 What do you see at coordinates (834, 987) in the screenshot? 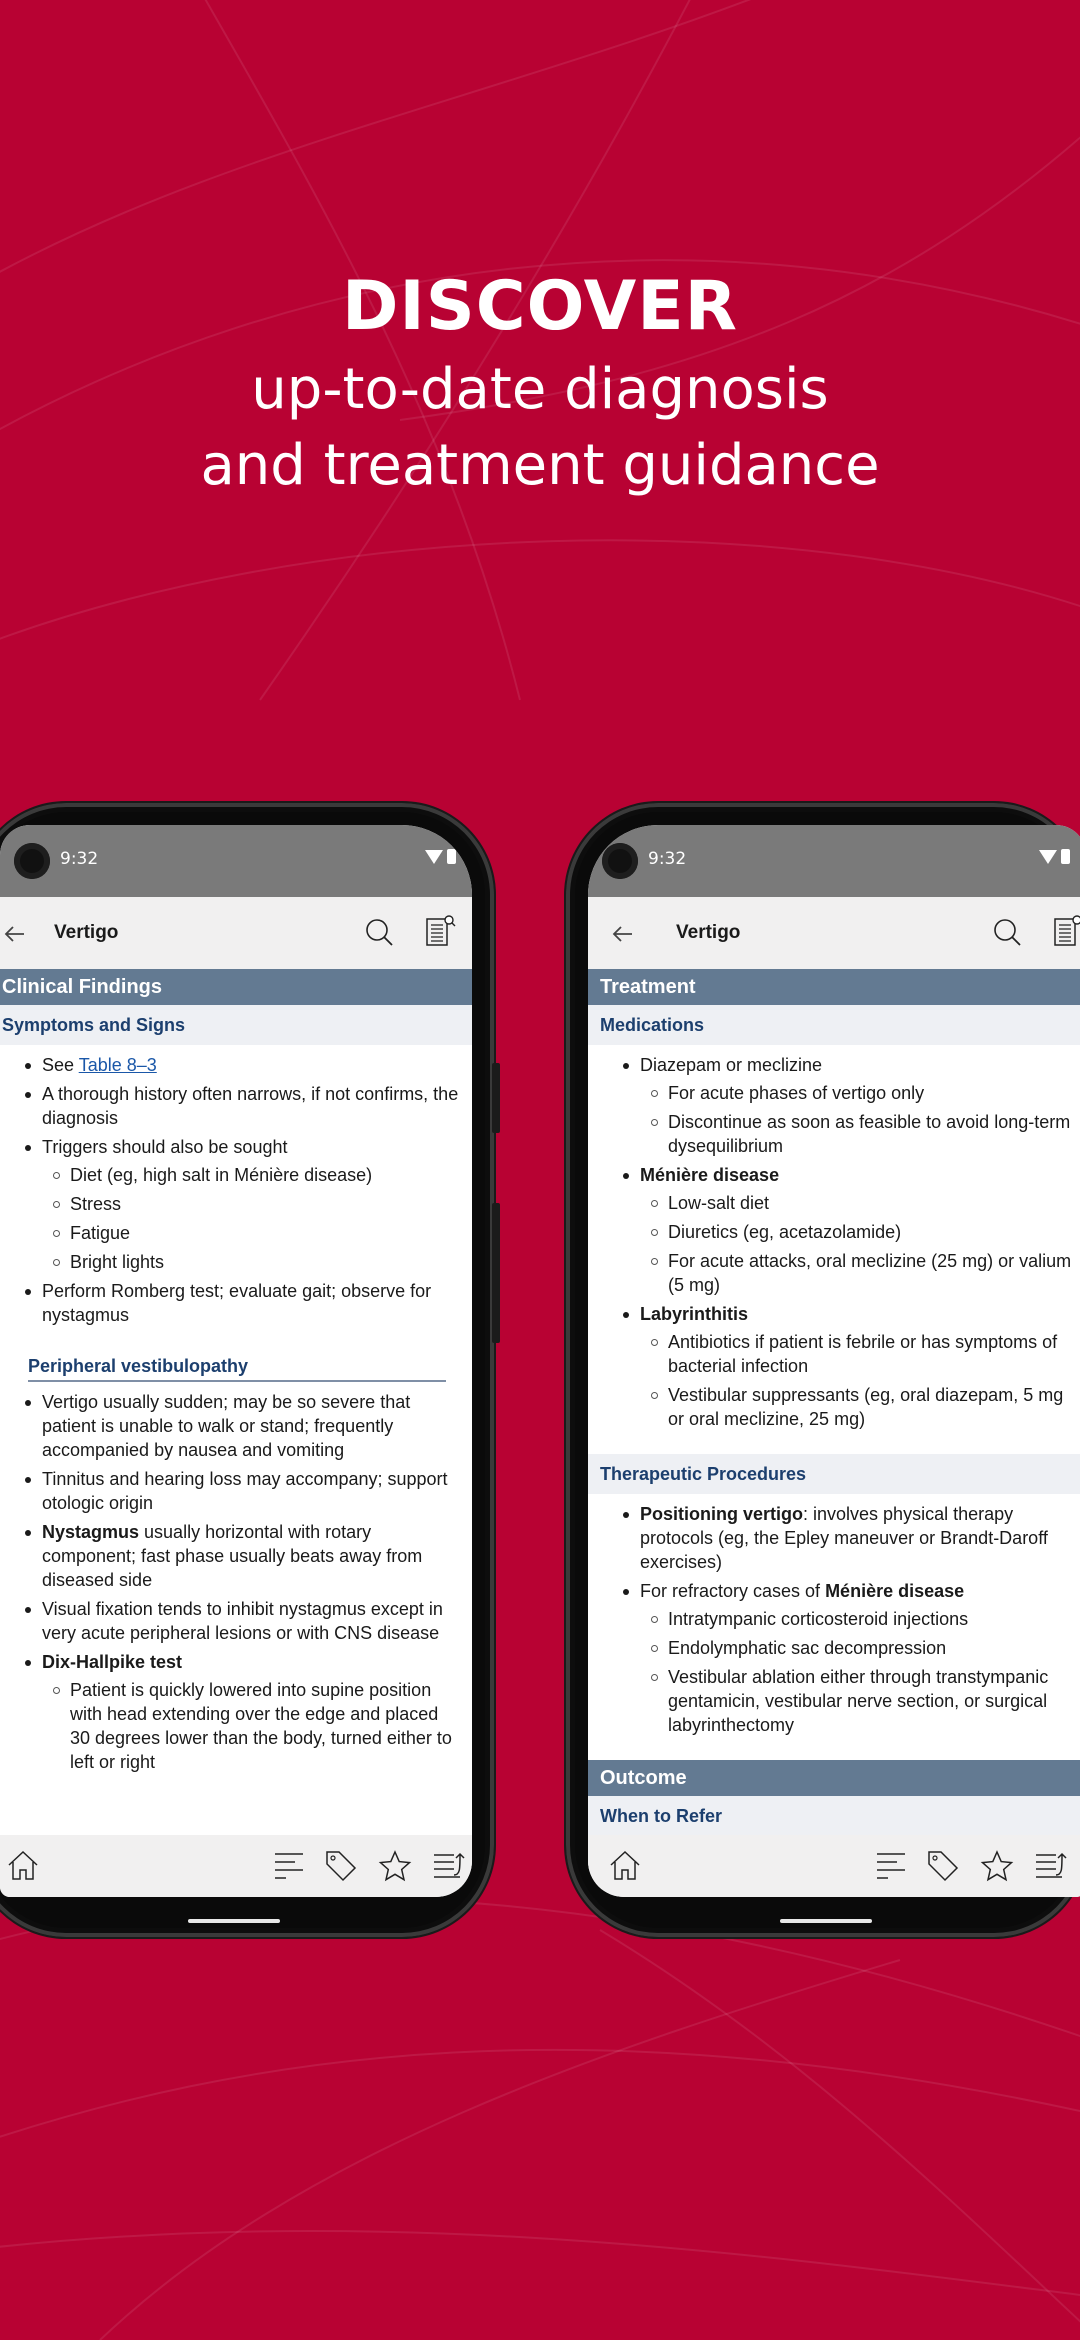
I see `section-header: Treatment` at bounding box center [834, 987].